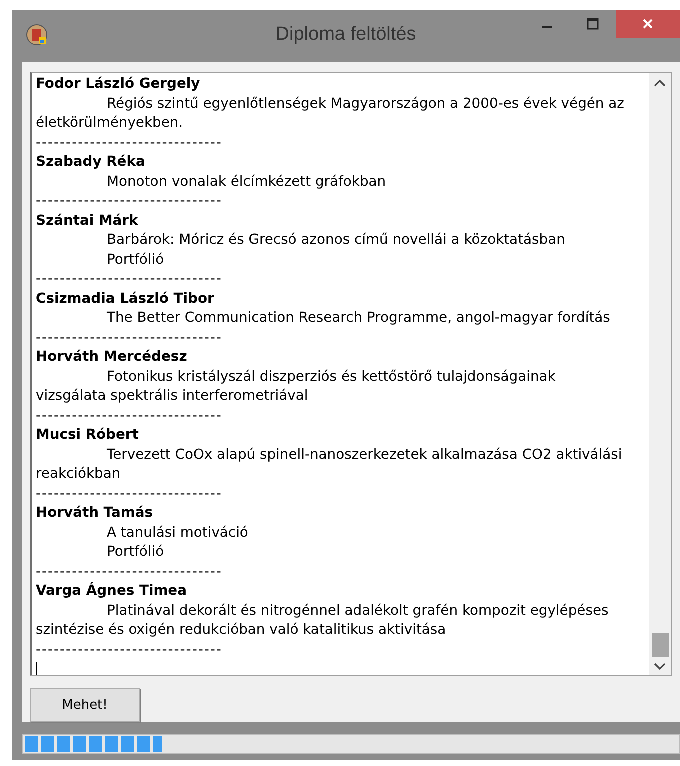  What do you see at coordinates (126, 299) in the screenshot?
I see `student-name: Csizmadia László Tibor` at bounding box center [126, 299].